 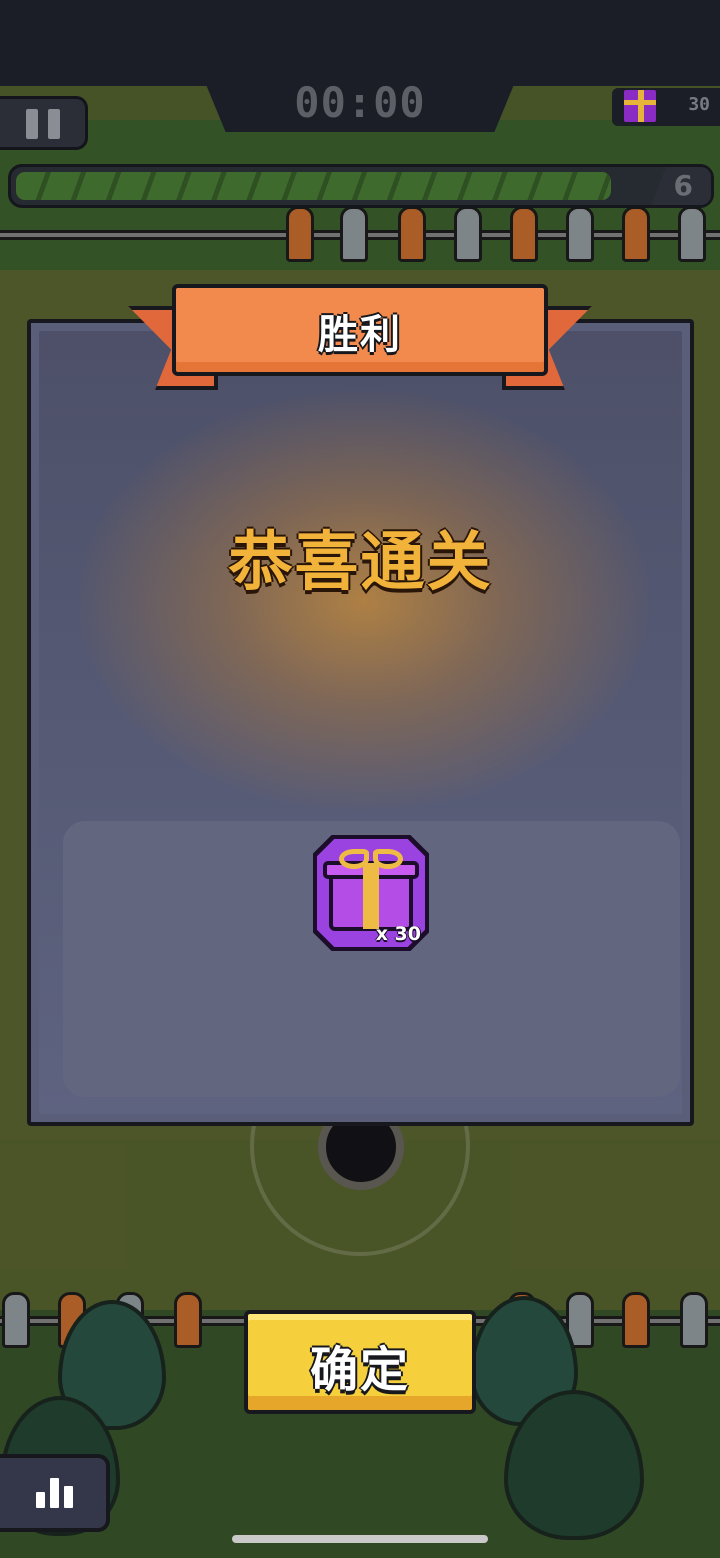 What do you see at coordinates (699, 104) in the screenshot?
I see `gift-count: 30` at bounding box center [699, 104].